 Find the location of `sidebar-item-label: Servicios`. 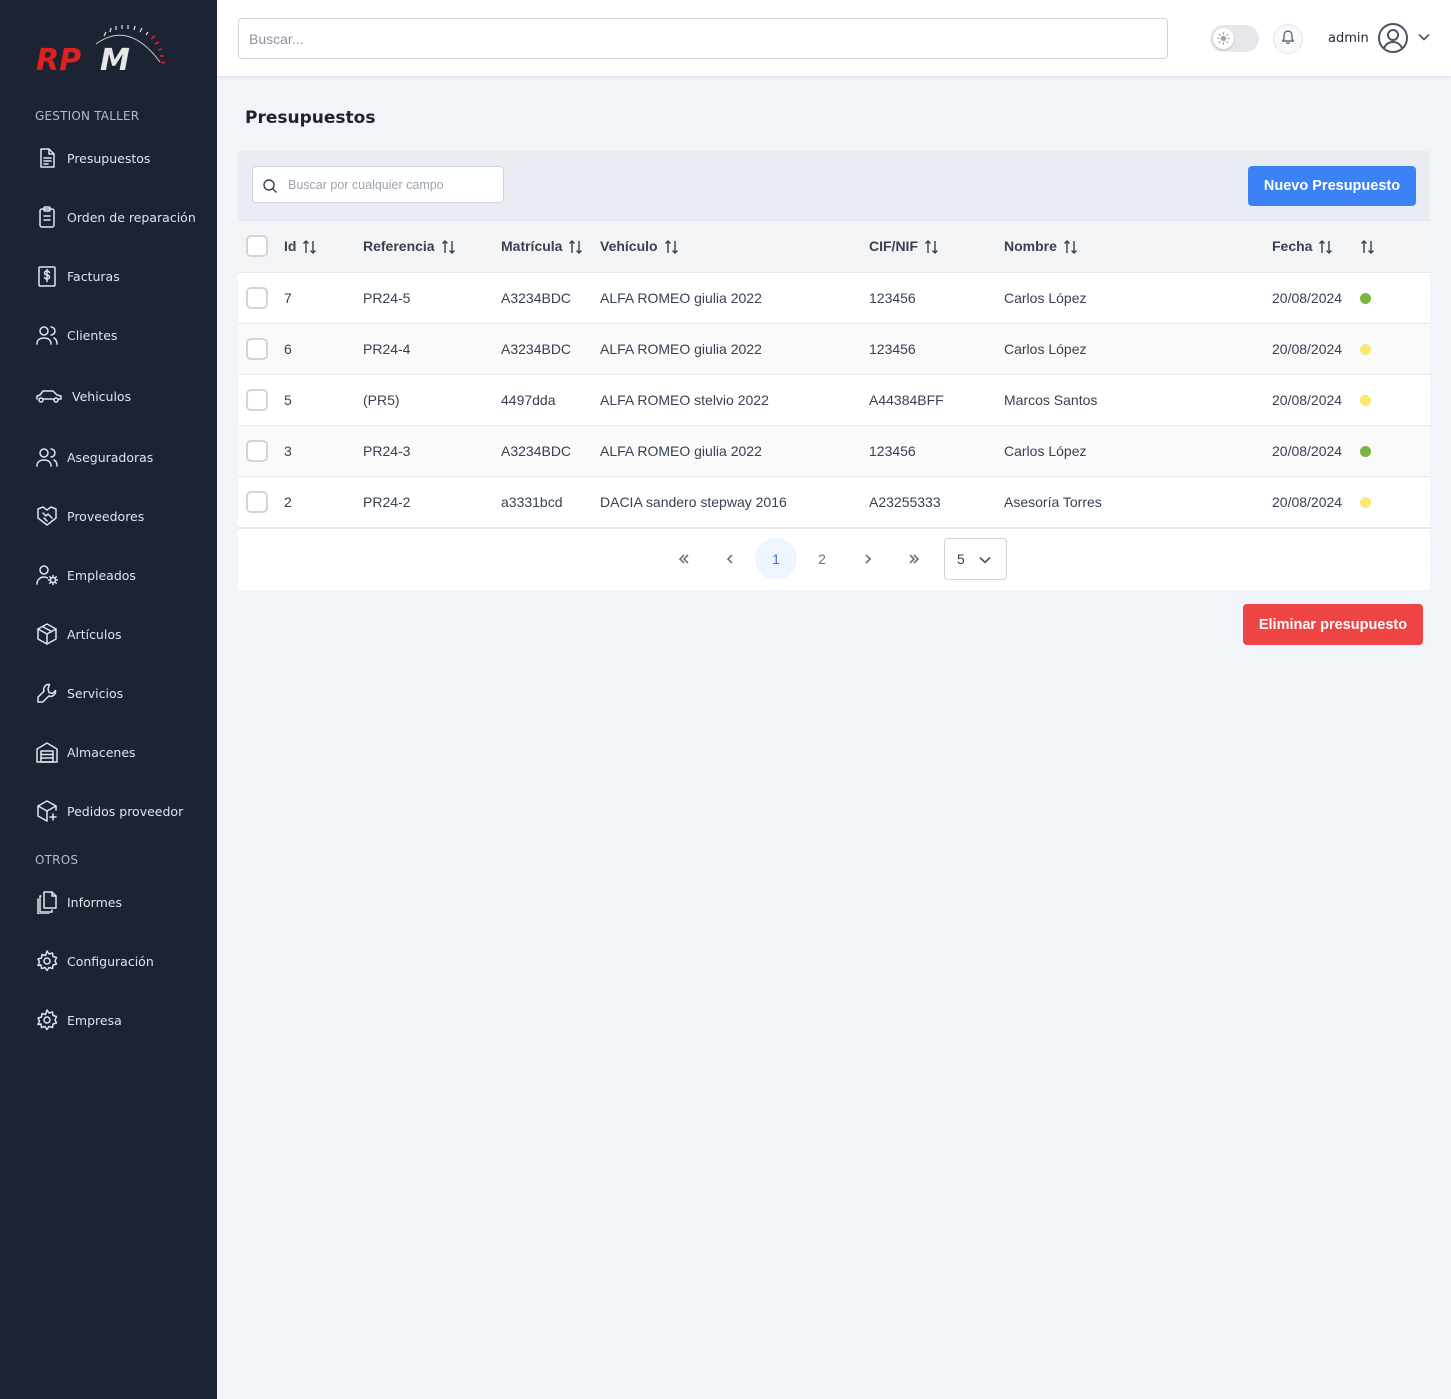

sidebar-item-label: Servicios is located at coordinates (95, 693).